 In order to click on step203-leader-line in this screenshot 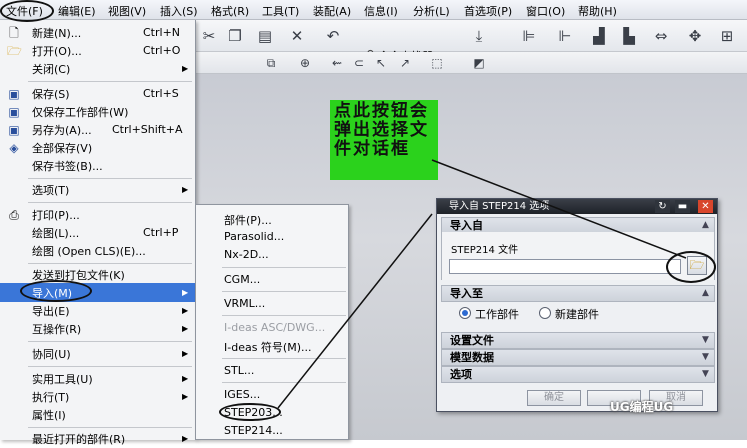, I will do `click(355, 311)`.